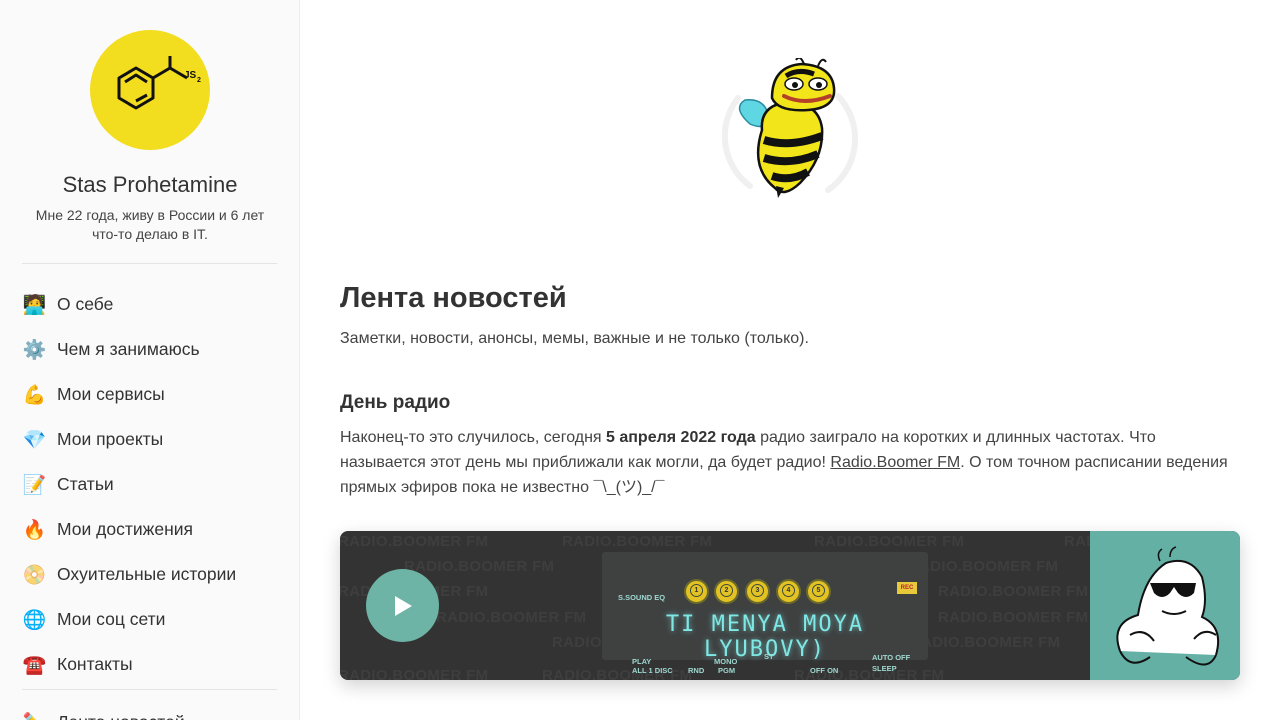 This screenshot has width=1280, height=720. I want to click on off-on-label: OFF ON, so click(824, 670).